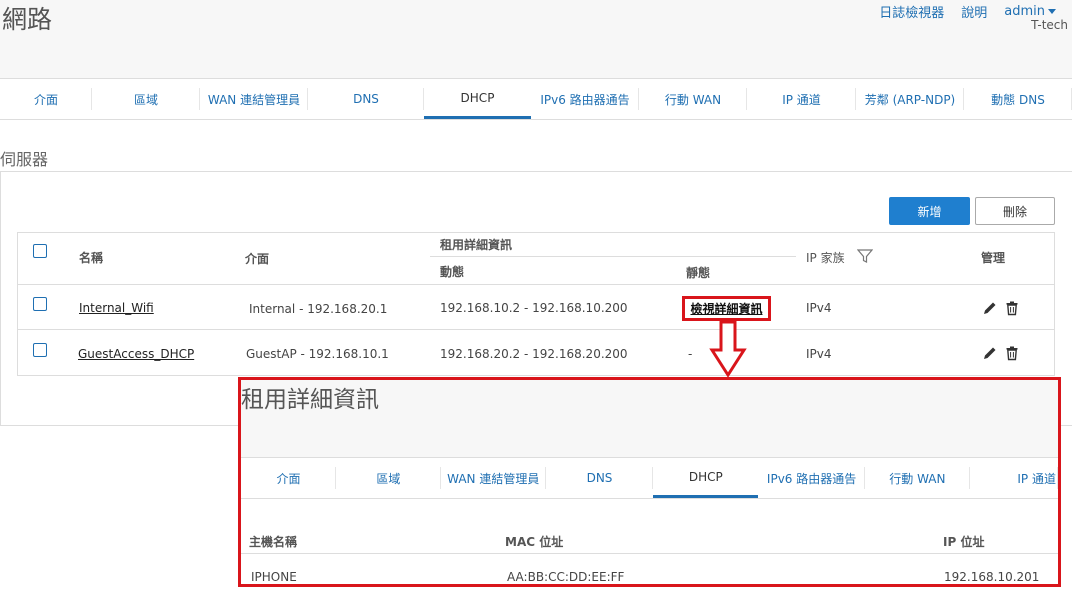  What do you see at coordinates (536, 39) in the screenshot?
I see `page-header: 網路 日誌檢視器 說明 admin T-tech` at bounding box center [536, 39].